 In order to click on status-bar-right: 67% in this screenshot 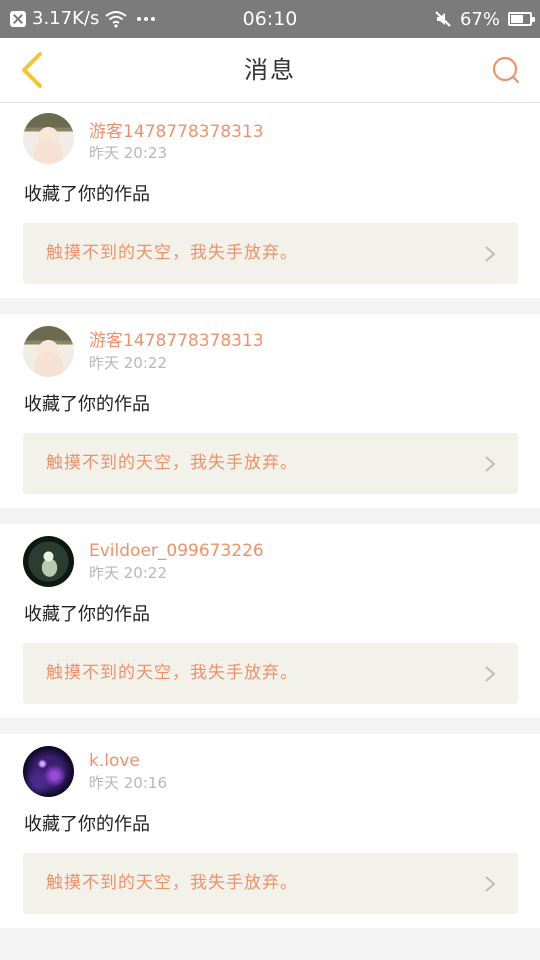, I will do `click(484, 19)`.